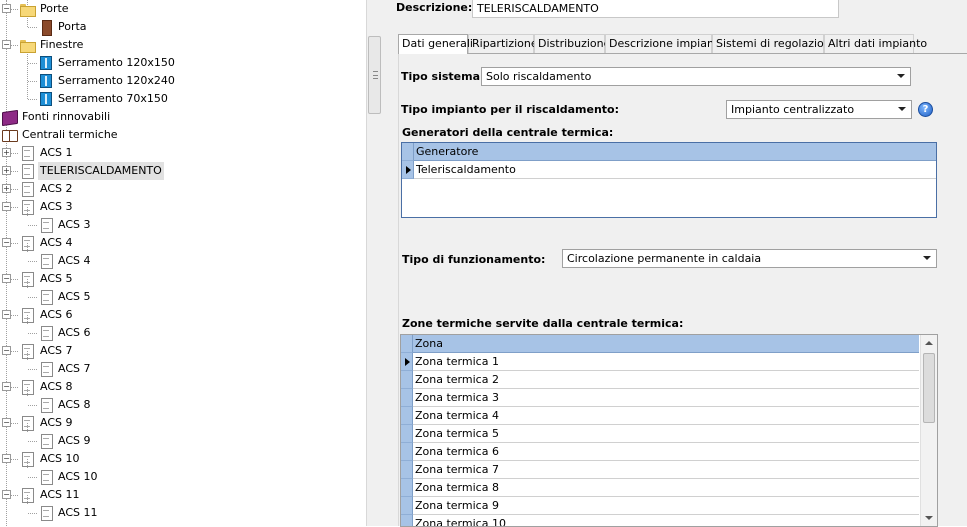 The image size is (967, 527). I want to click on generatori-grid: Generatore Teleriscaldamento, so click(669, 180).